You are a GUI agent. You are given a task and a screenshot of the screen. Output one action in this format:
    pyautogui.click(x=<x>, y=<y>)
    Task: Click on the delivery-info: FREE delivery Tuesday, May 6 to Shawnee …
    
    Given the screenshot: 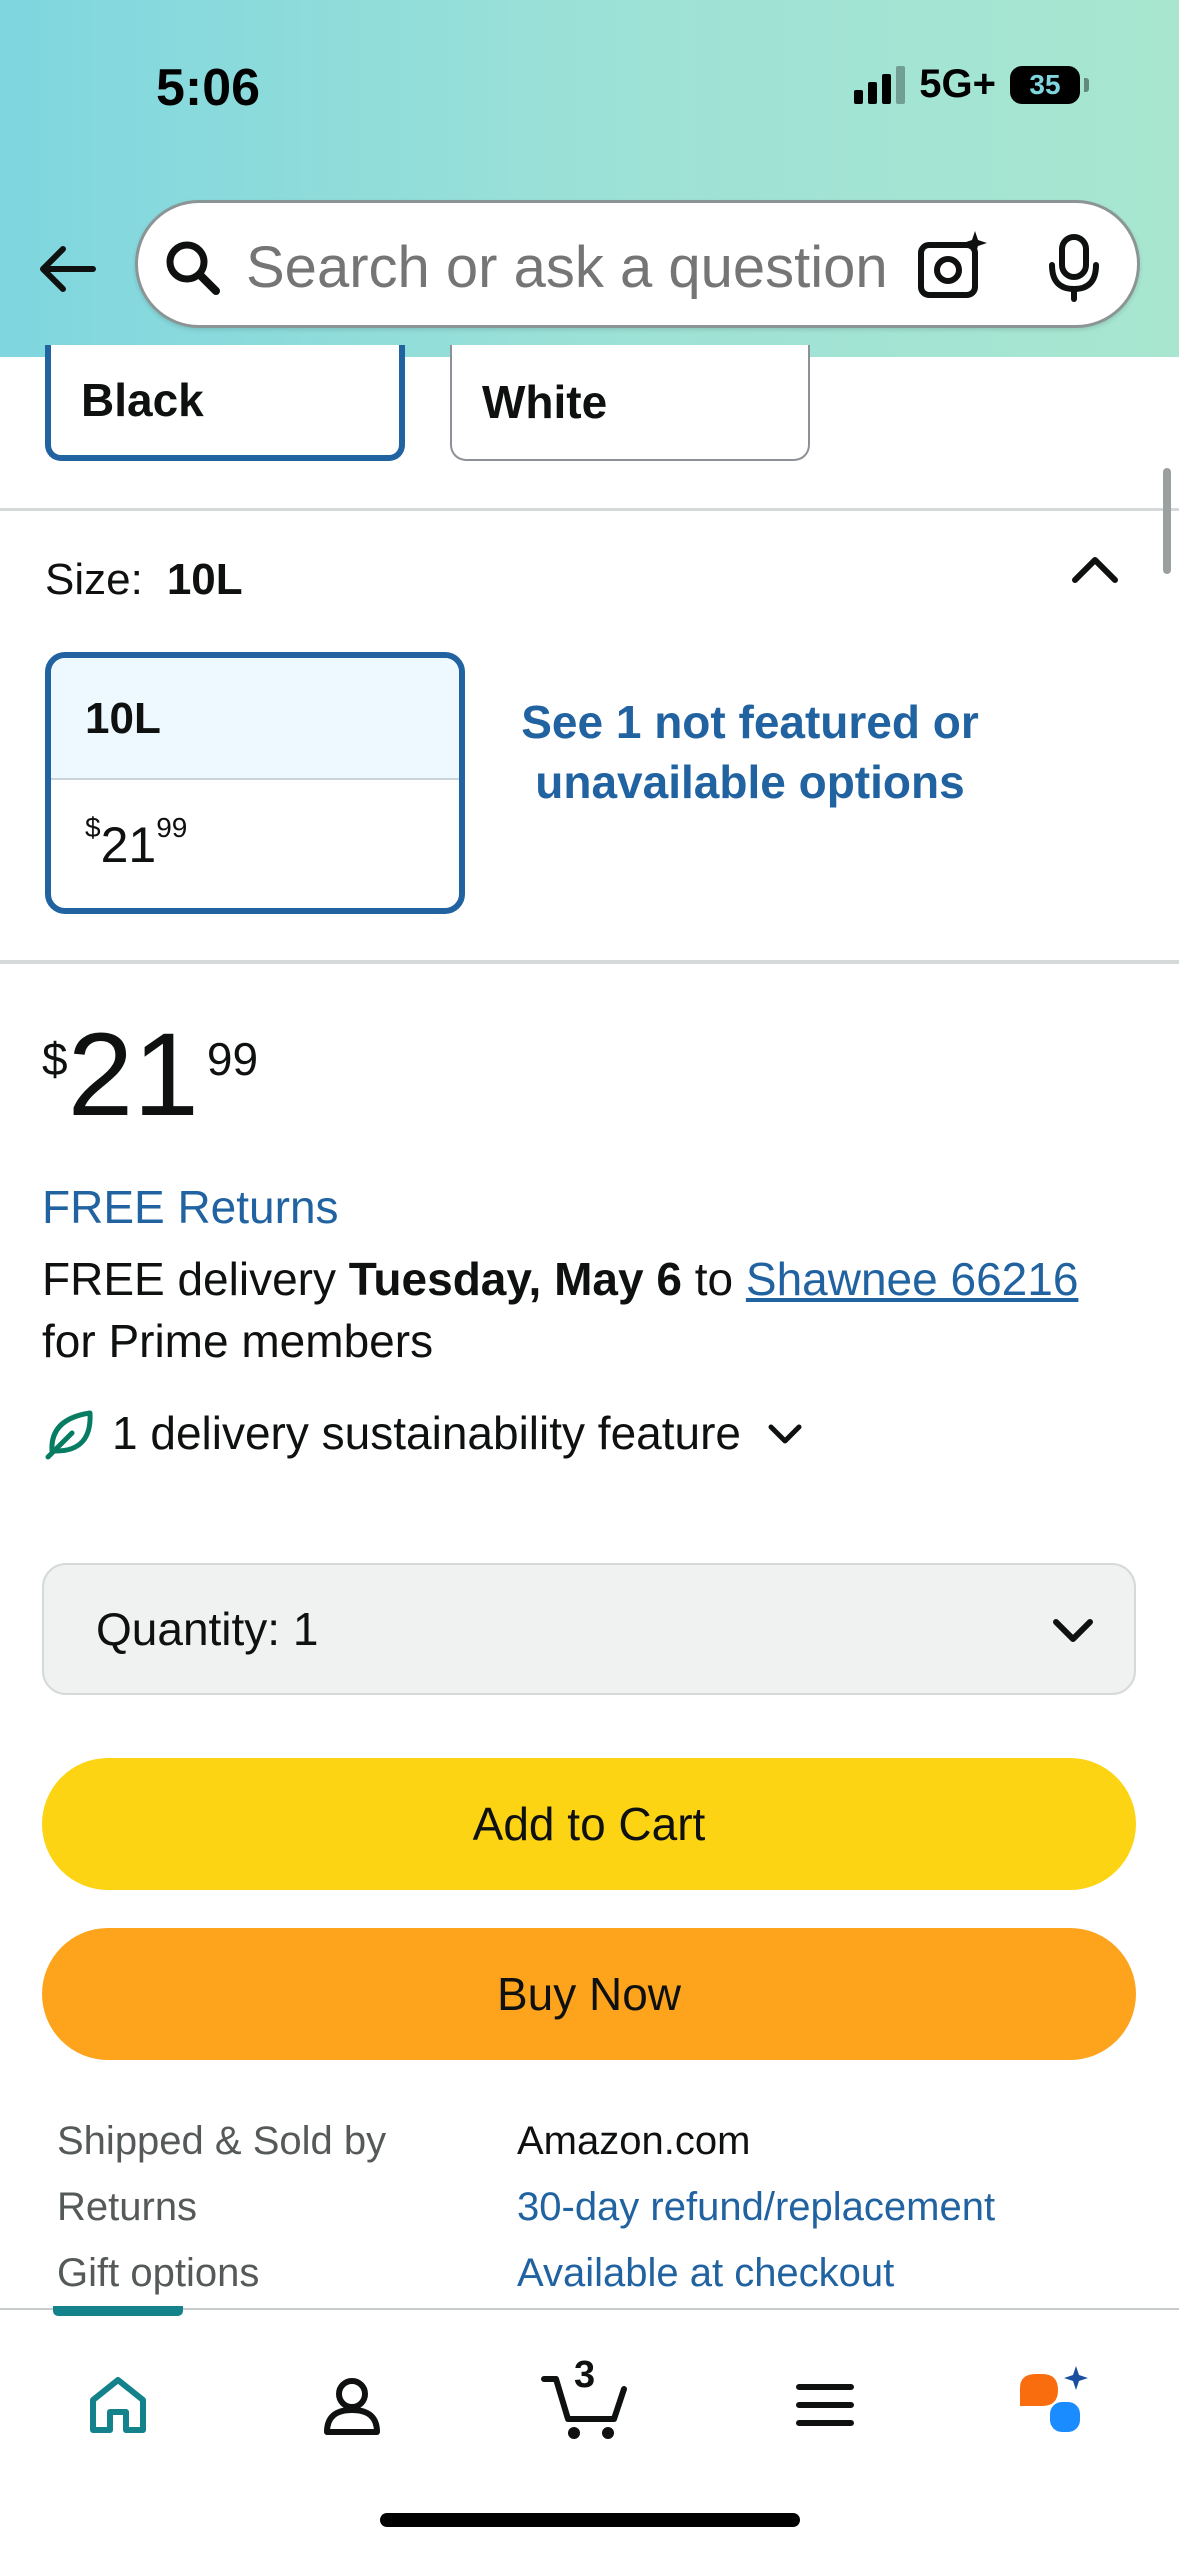 What is the action you would take?
    pyautogui.click(x=592, y=1310)
    